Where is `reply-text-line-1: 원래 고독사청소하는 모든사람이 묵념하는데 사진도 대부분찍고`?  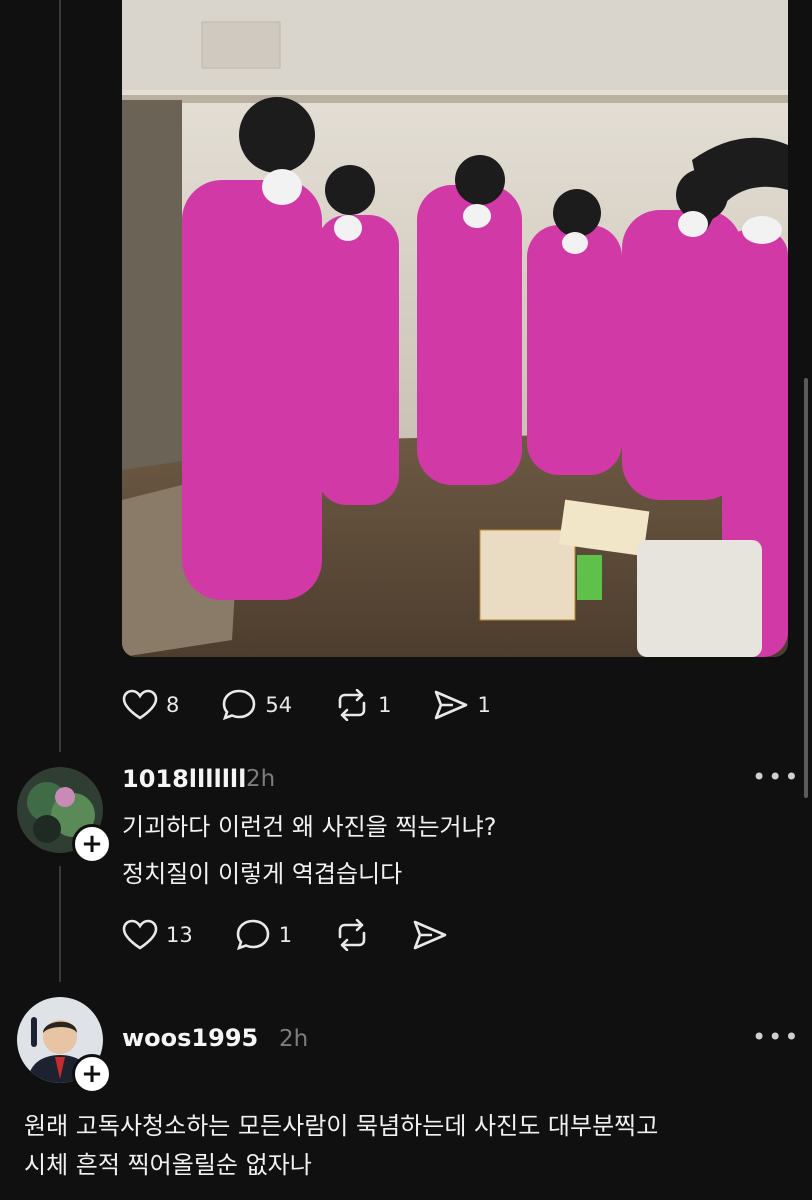 reply-text-line-1: 원래 고독사청소하는 모든사람이 묵념하는데 사진도 대부분찍고 is located at coordinates (341, 1126).